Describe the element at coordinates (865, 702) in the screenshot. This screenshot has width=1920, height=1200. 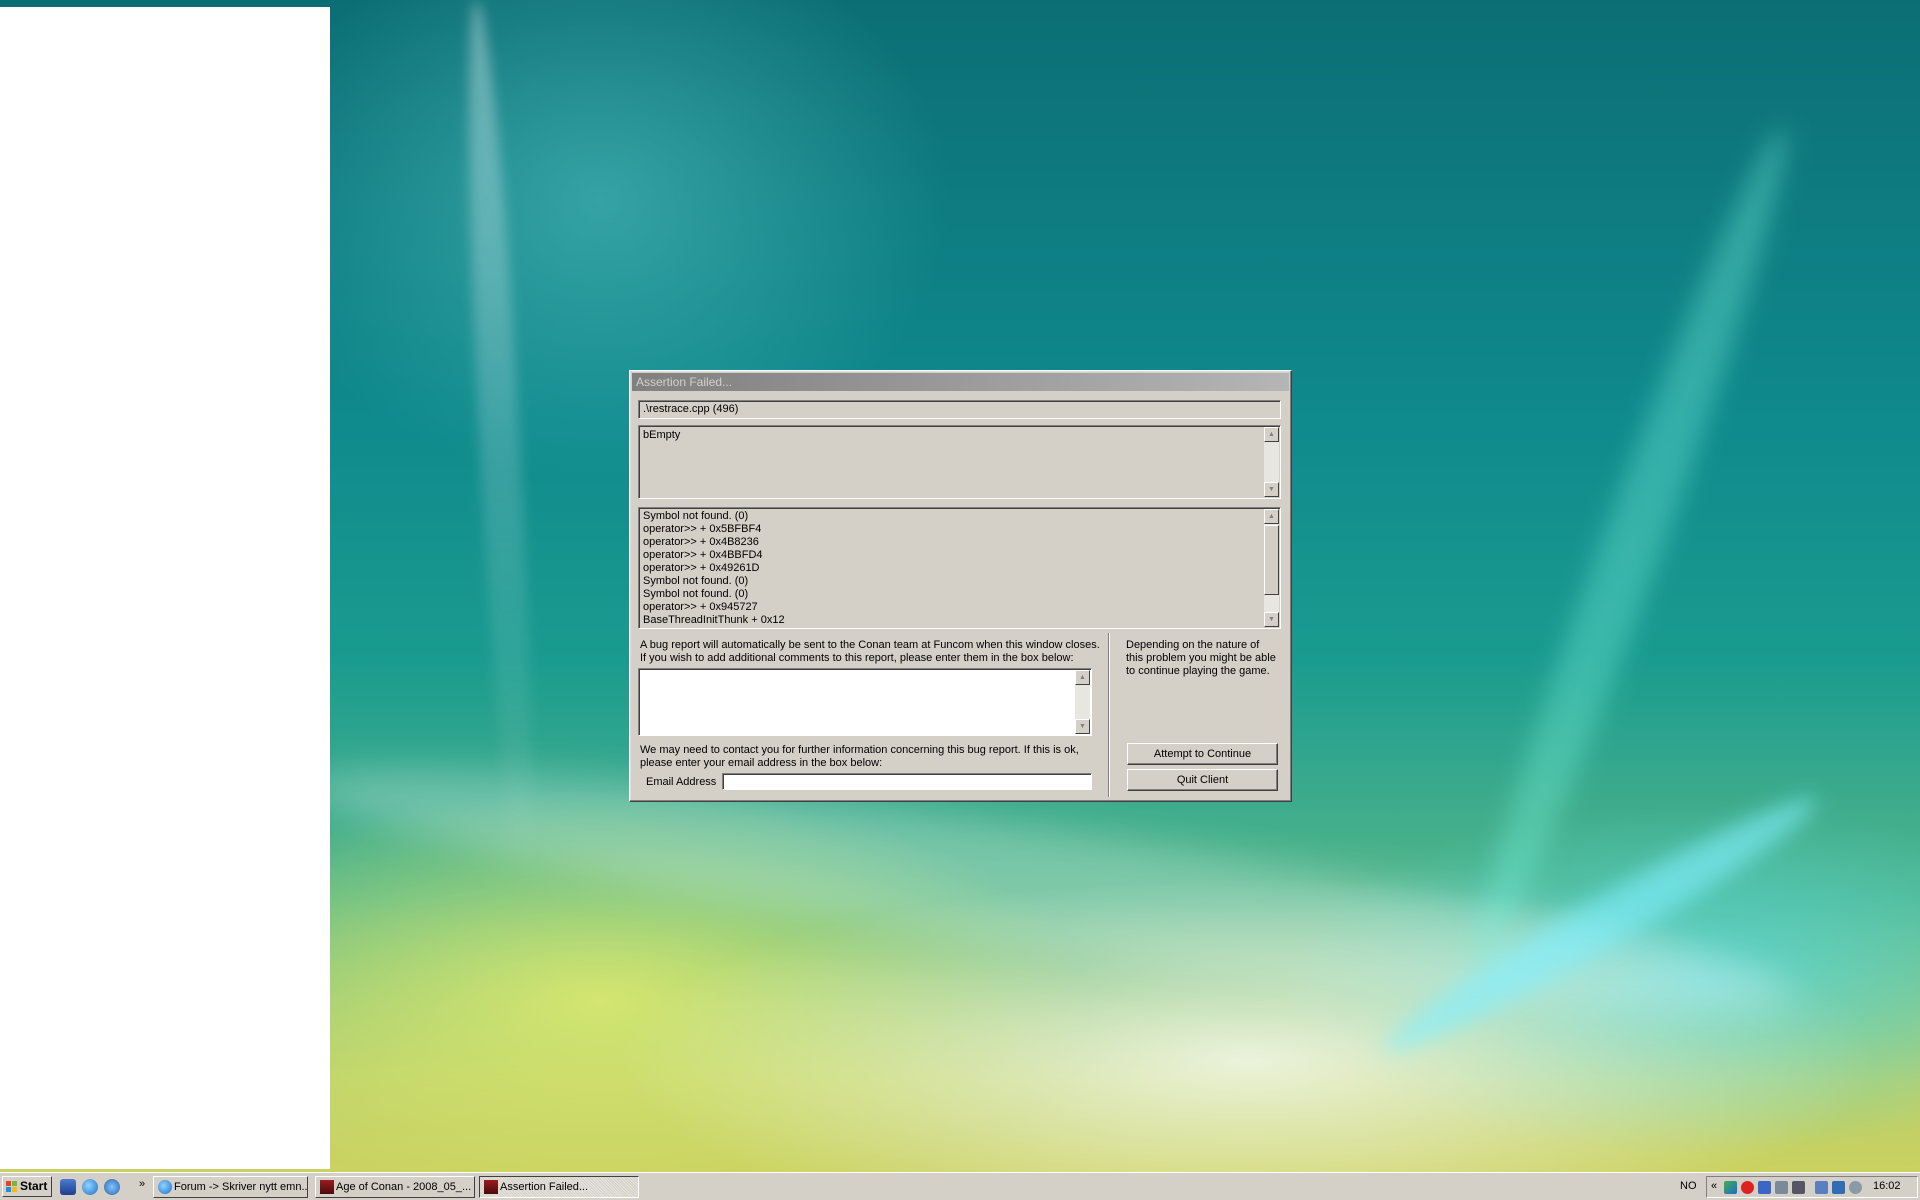
I see `comments-textarea: ▲ ▼` at that location.